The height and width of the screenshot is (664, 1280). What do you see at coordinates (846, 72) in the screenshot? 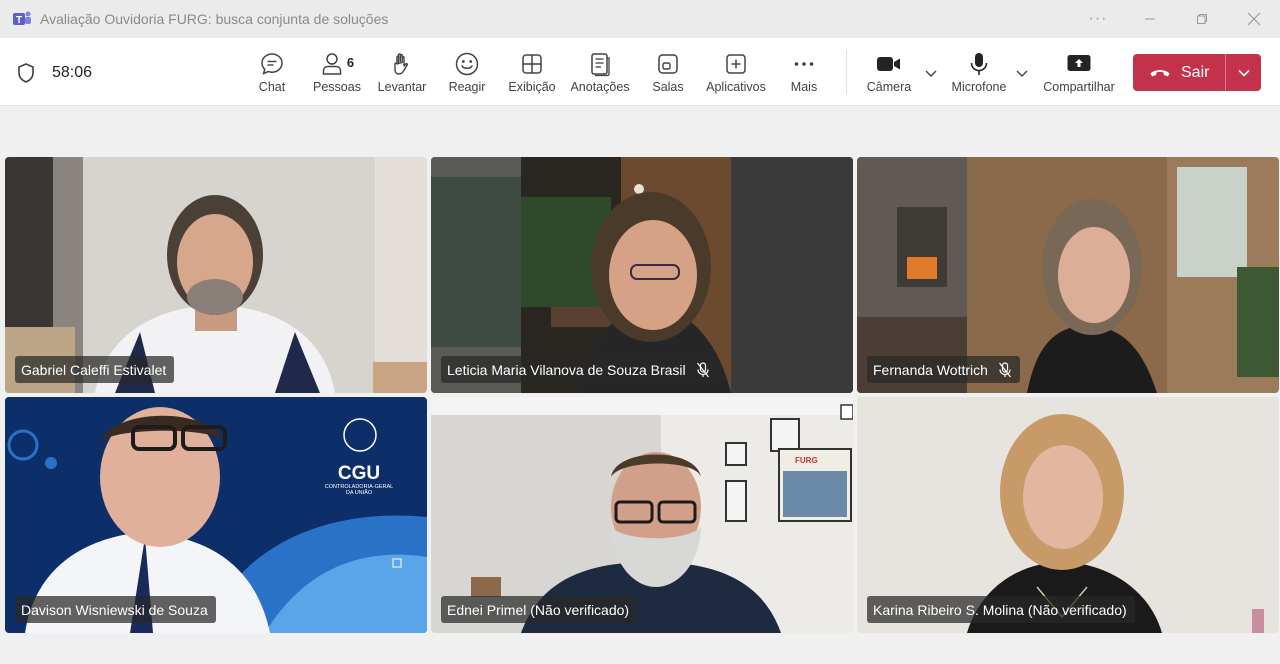
I see `toolbar-divider` at bounding box center [846, 72].